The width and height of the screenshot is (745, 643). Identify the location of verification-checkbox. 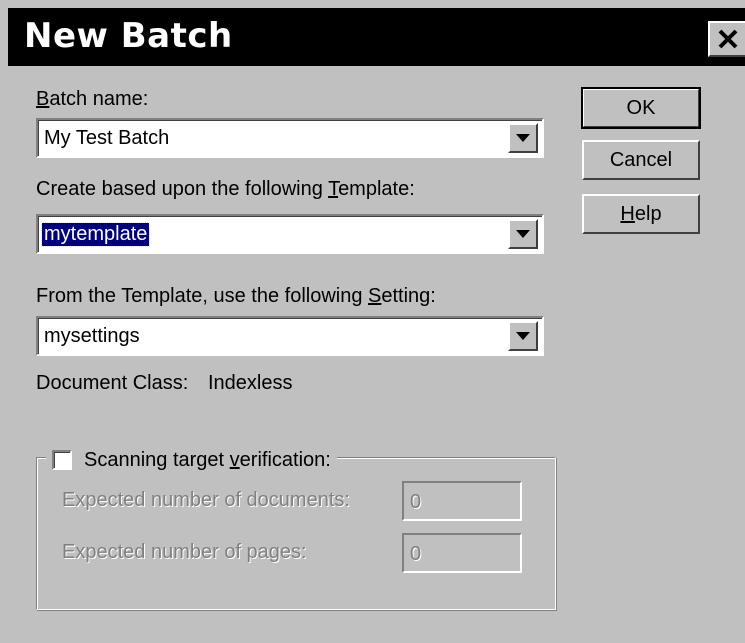
(62, 460).